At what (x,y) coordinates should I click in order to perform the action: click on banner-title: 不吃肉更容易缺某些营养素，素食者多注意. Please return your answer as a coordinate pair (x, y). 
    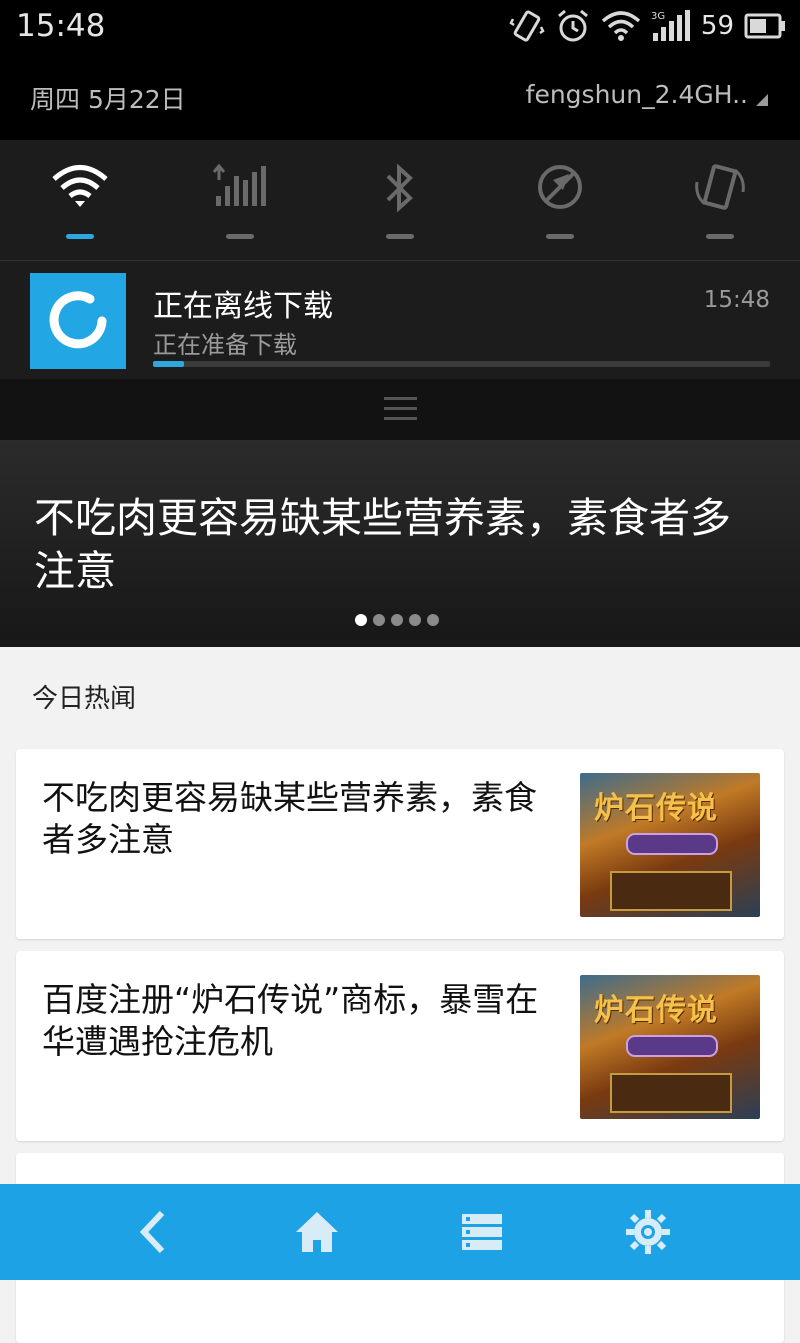
    Looking at the image, I should click on (382, 544).